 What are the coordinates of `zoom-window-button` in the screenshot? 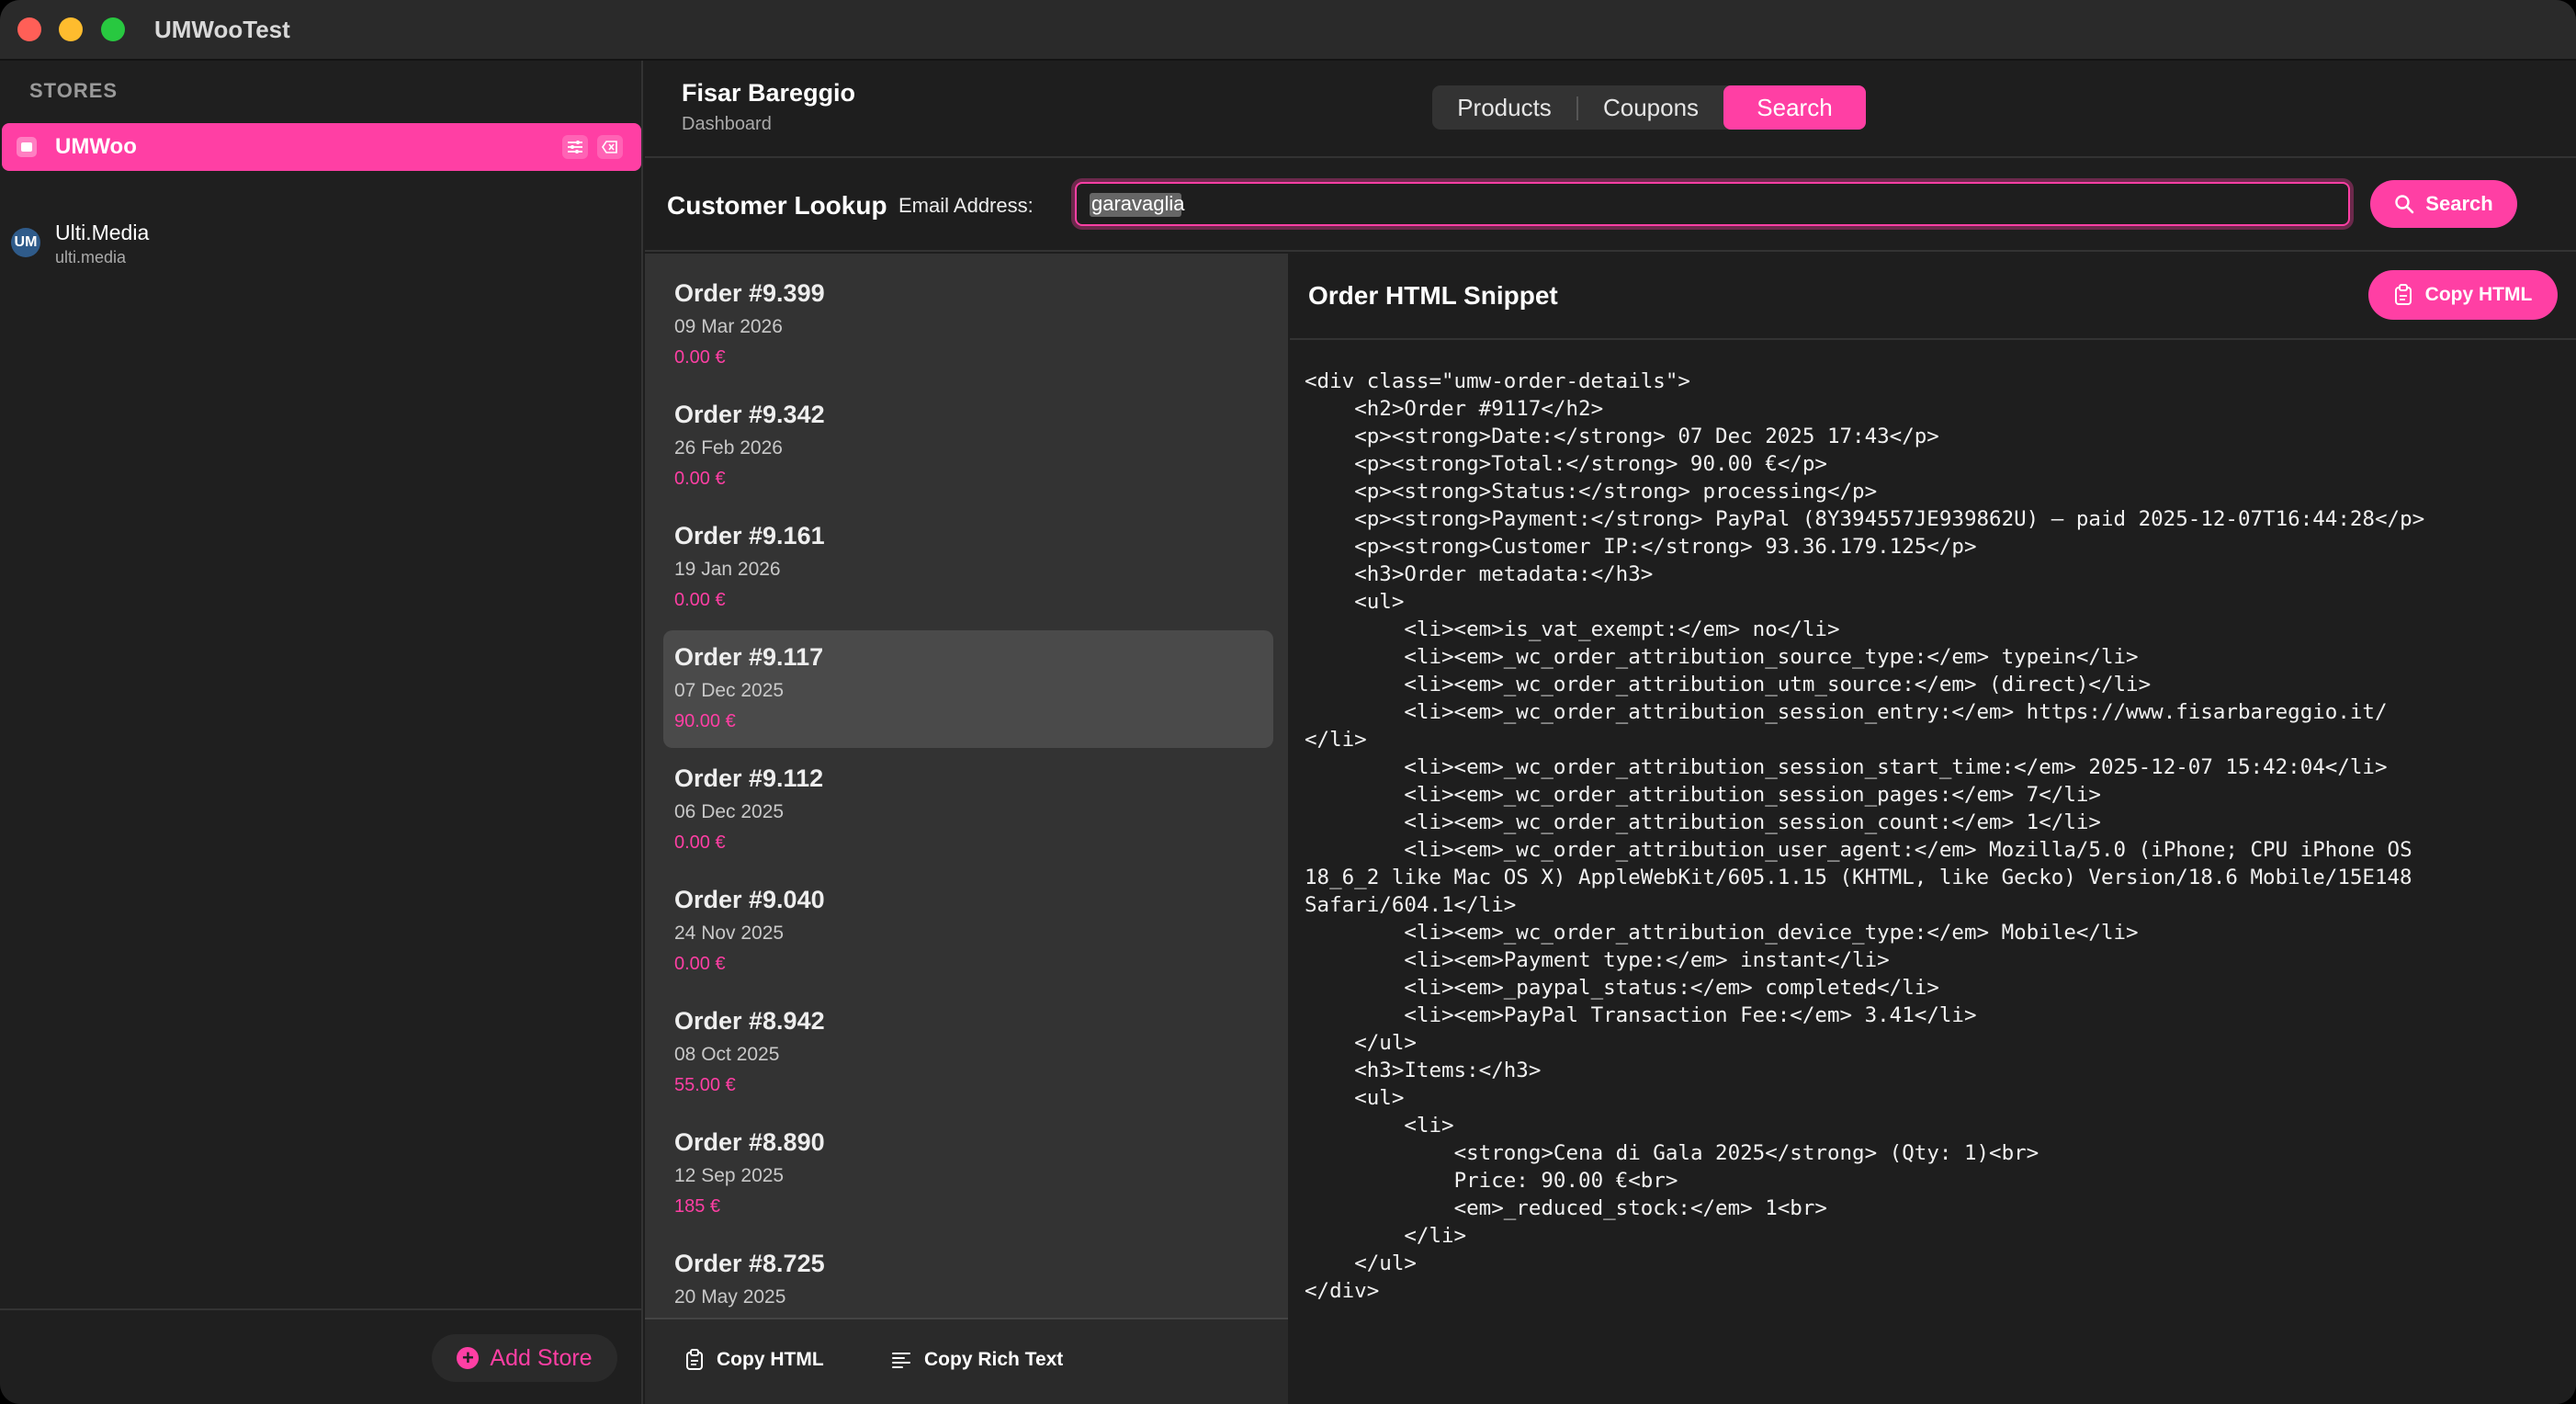 It's located at (113, 29).